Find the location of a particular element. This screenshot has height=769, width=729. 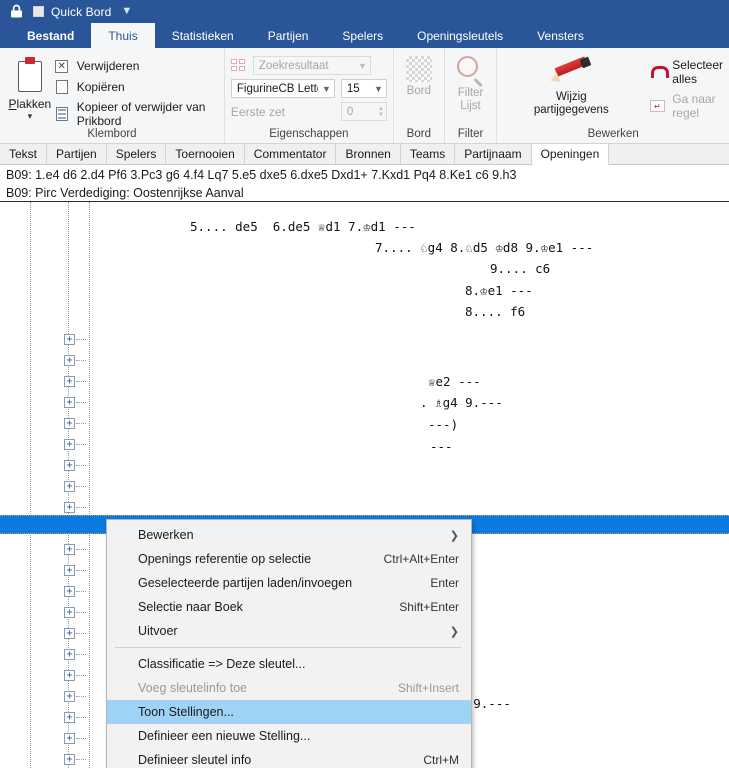

search-result-combo: Zoekresultaat ▼ is located at coordinates (311, 65).